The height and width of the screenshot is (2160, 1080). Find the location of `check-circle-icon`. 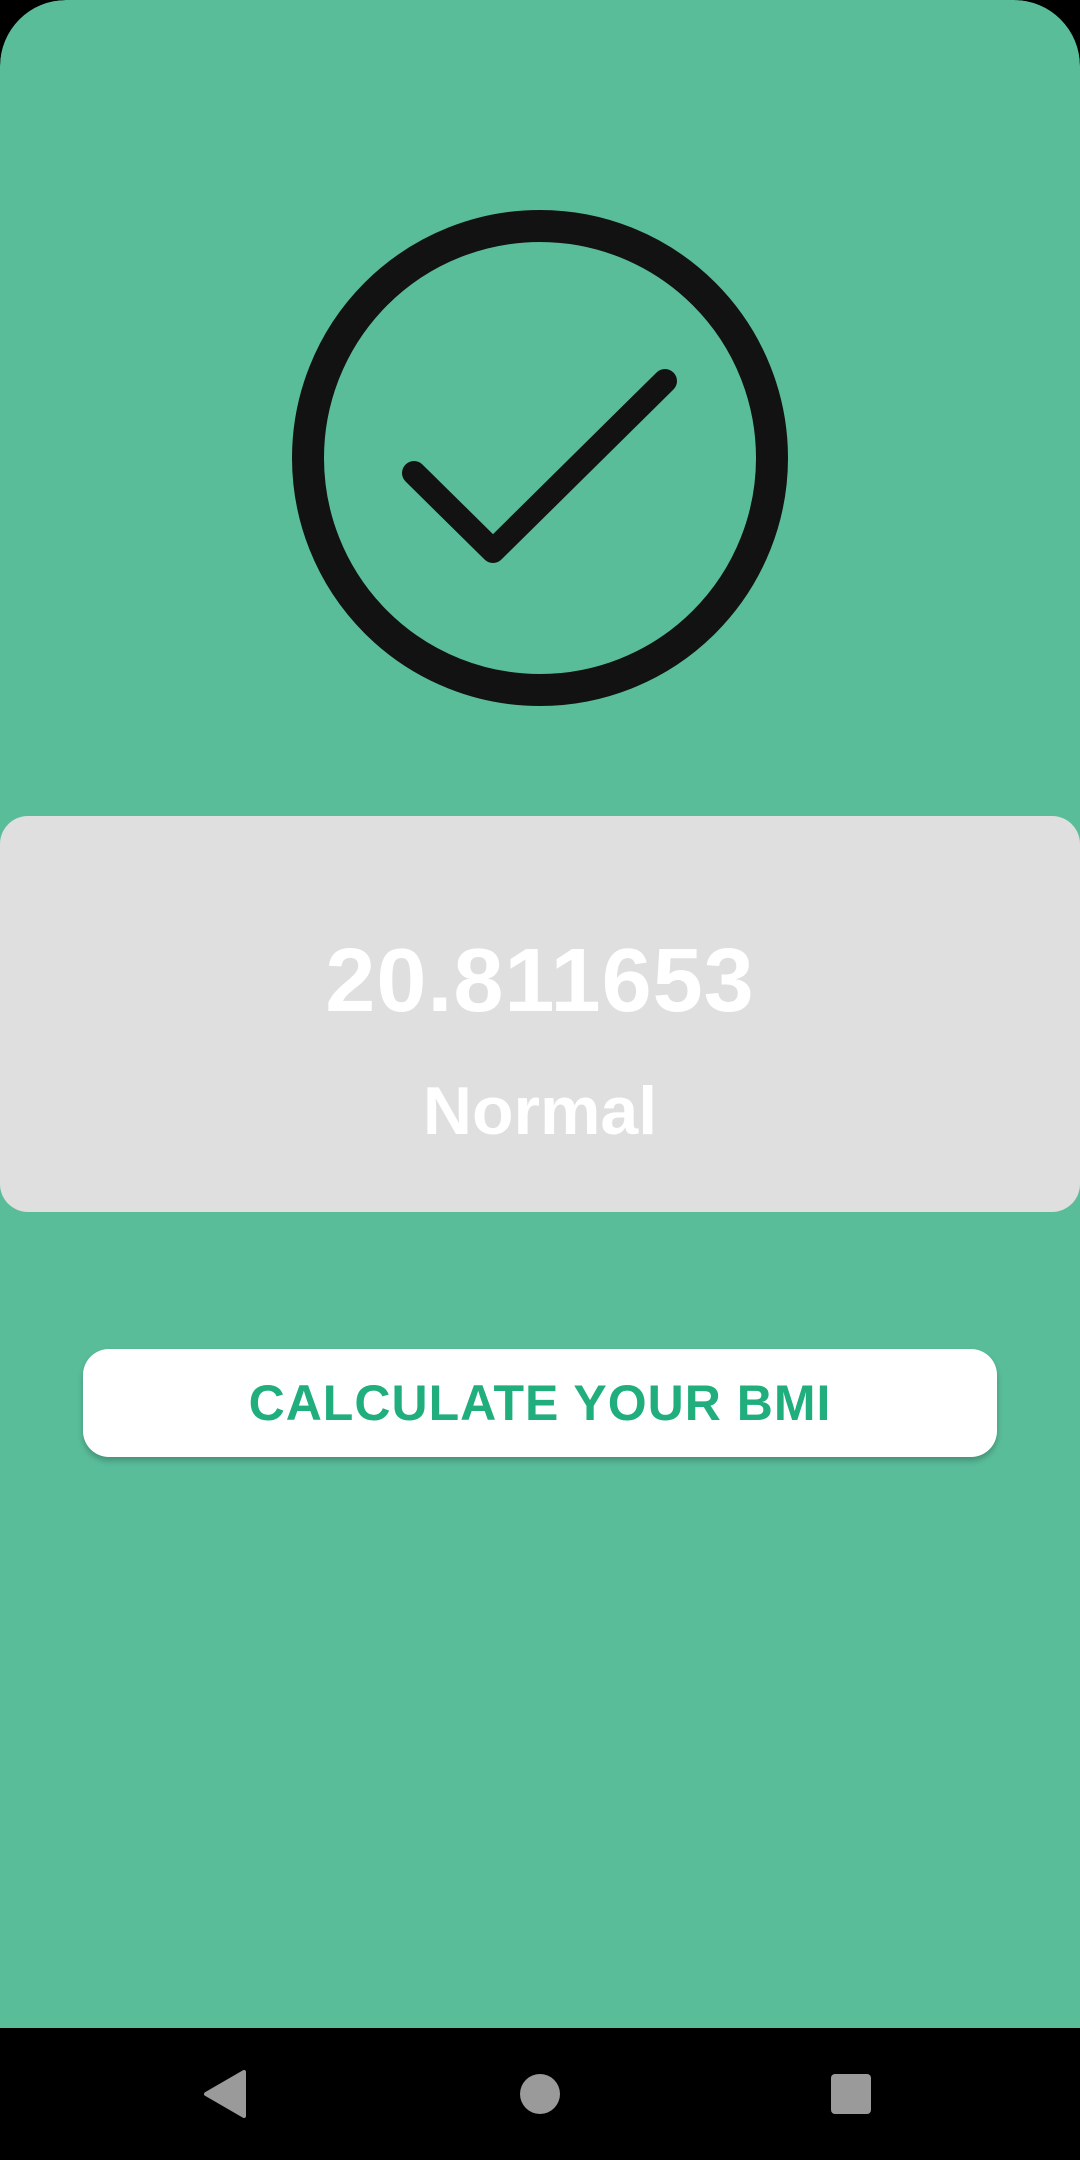

check-circle-icon is located at coordinates (540, 458).